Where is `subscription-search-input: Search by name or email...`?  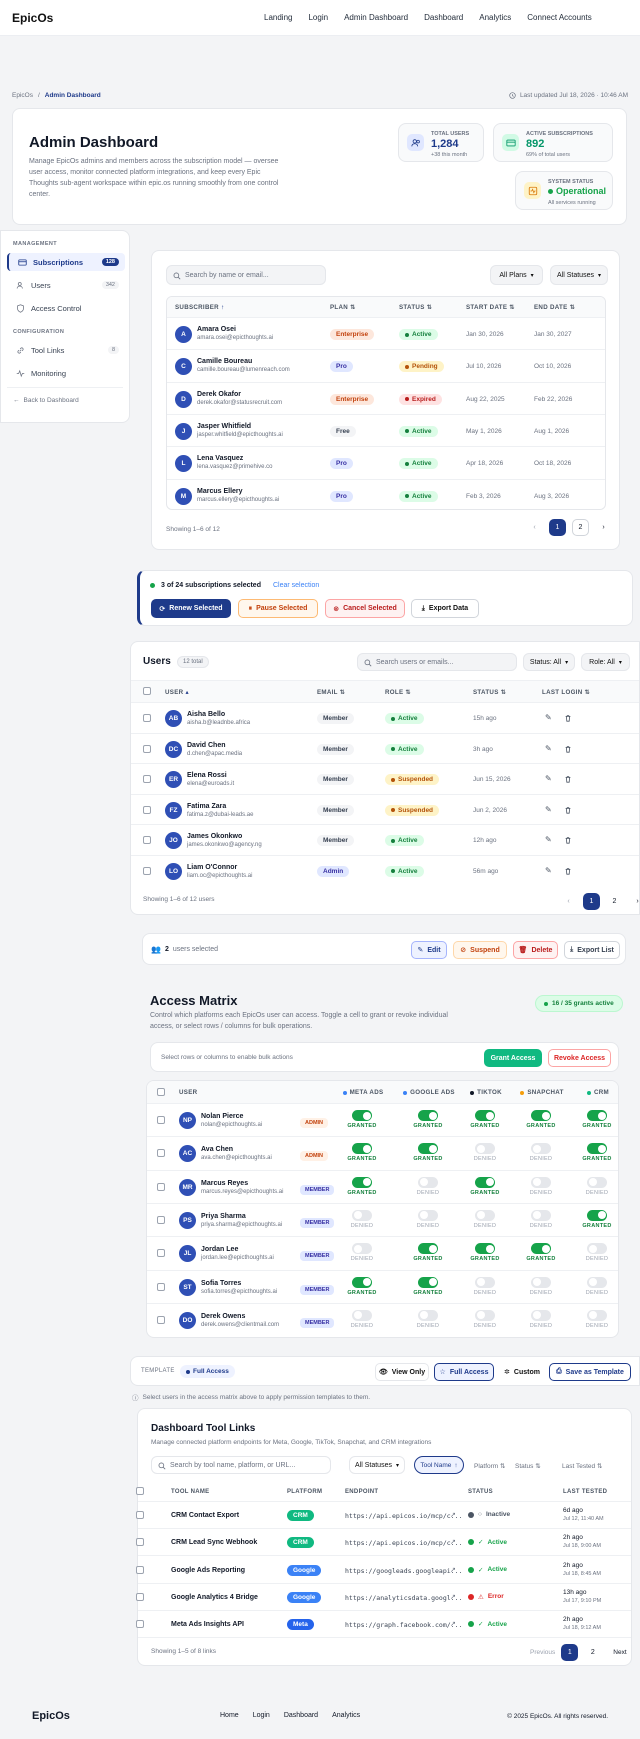
subscription-search-input: Search by name or email... is located at coordinates (246, 275).